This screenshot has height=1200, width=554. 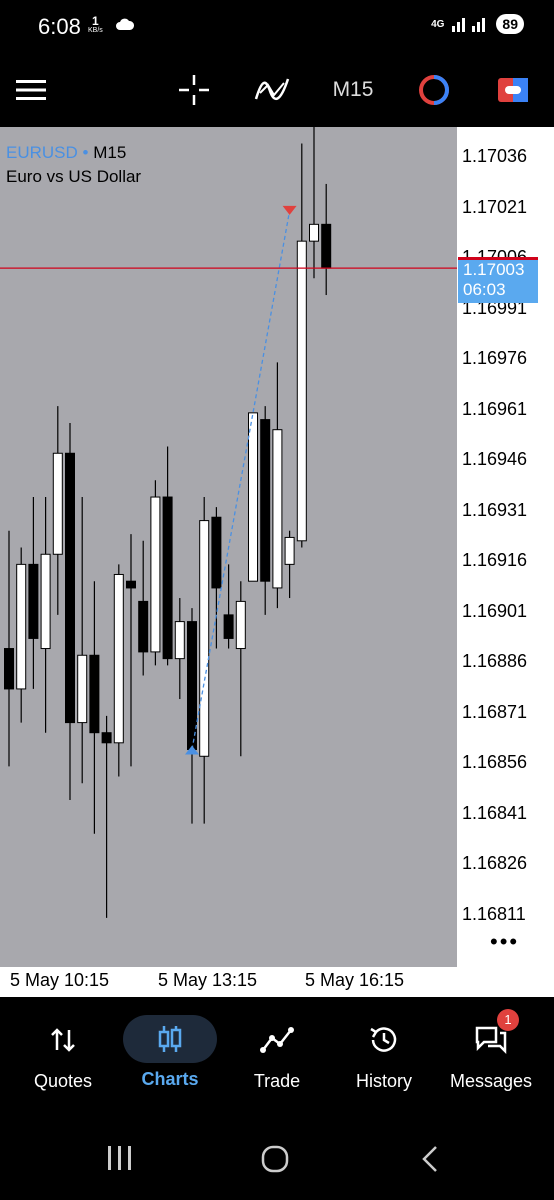 I want to click on symbol-name: EURUSD, so click(x=42, y=152).